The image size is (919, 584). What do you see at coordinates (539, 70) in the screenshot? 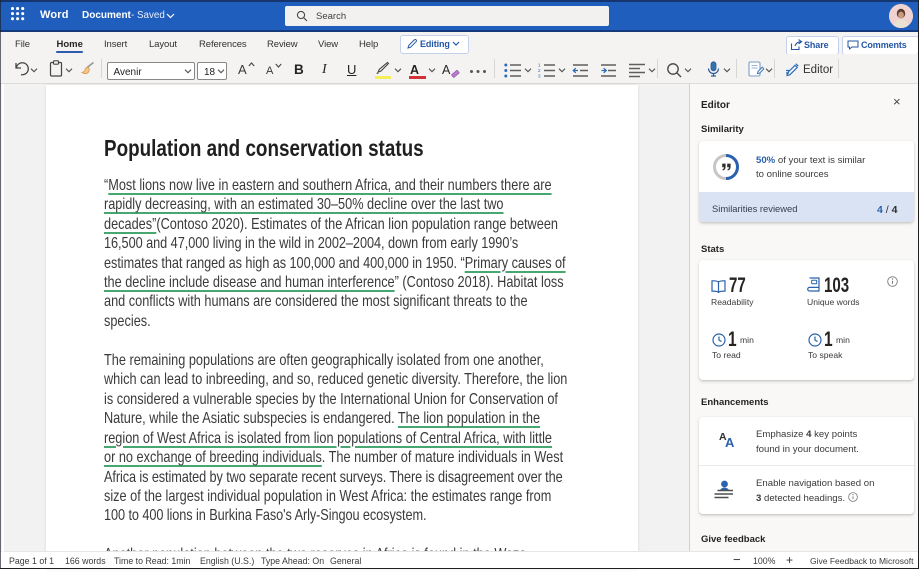
I see `svg-text: 2` at bounding box center [539, 70].